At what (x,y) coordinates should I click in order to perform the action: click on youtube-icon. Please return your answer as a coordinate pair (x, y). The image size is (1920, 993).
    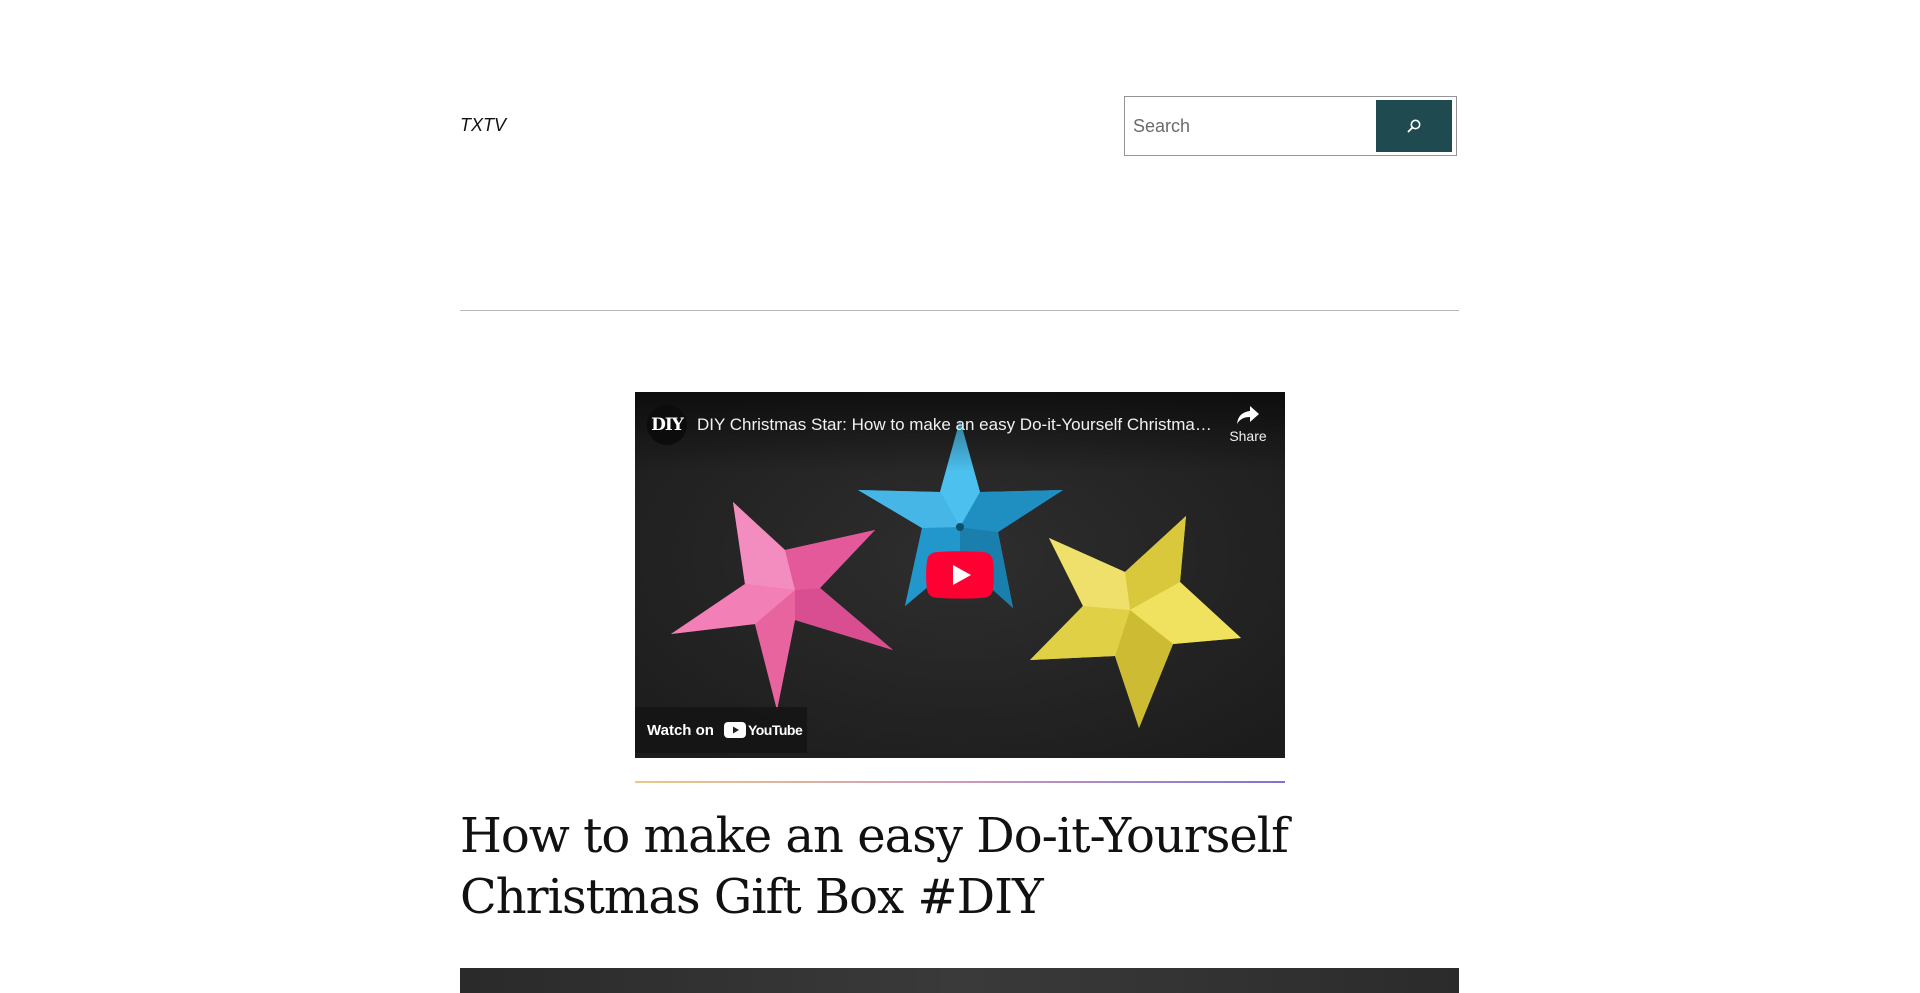
    Looking at the image, I should click on (734, 730).